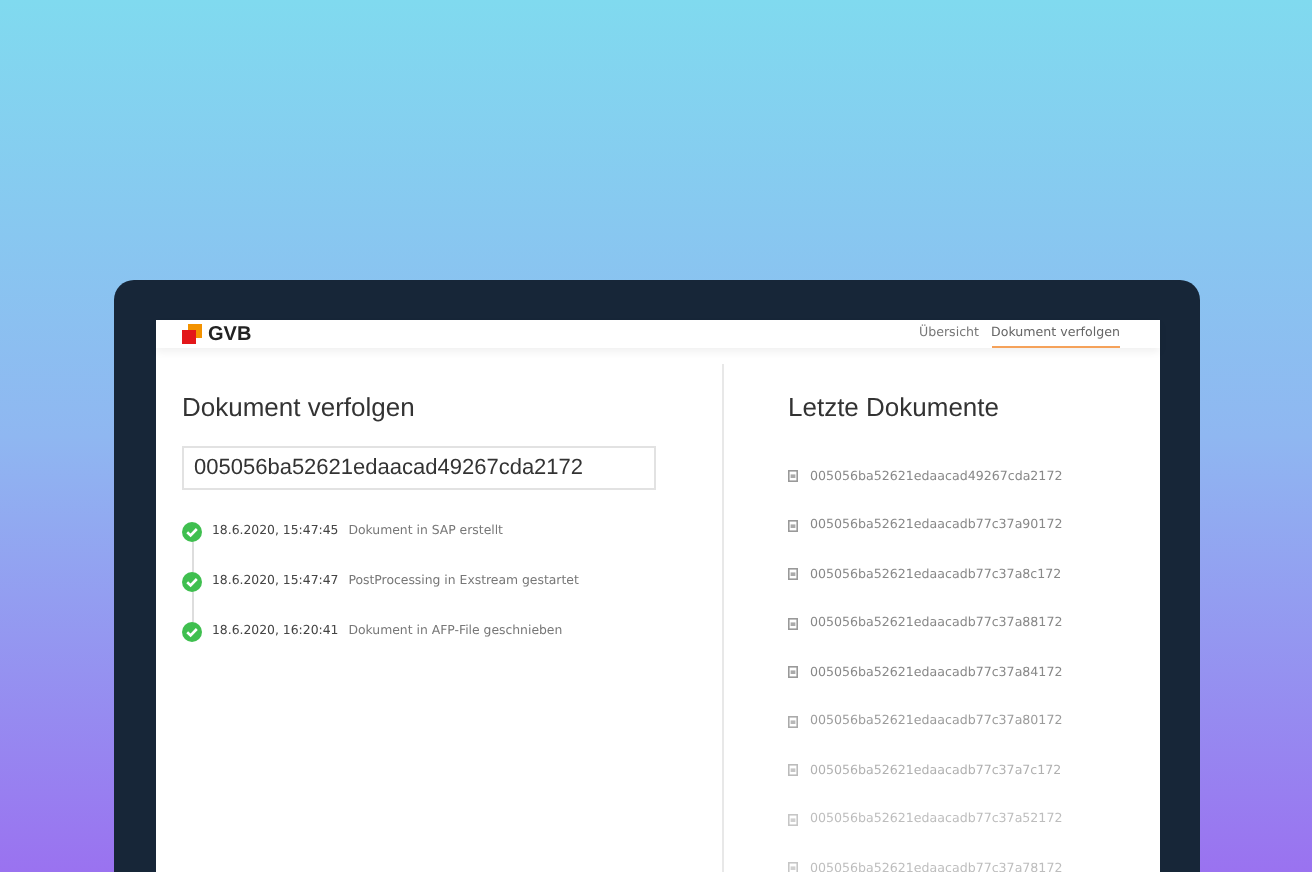  What do you see at coordinates (230, 334) in the screenshot?
I see `logo-text: GVB` at bounding box center [230, 334].